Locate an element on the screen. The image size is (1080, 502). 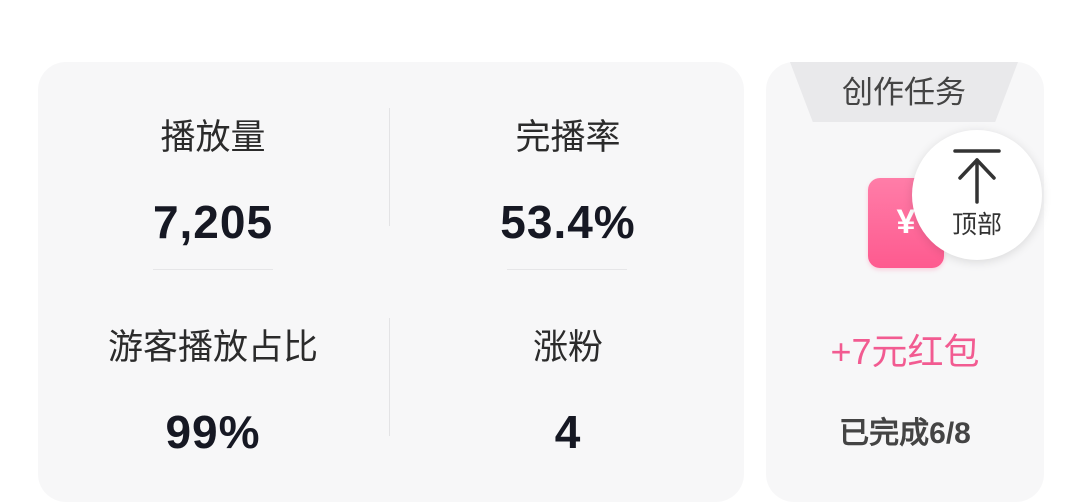
arrow-to-top-icon is located at coordinates (977, 176).